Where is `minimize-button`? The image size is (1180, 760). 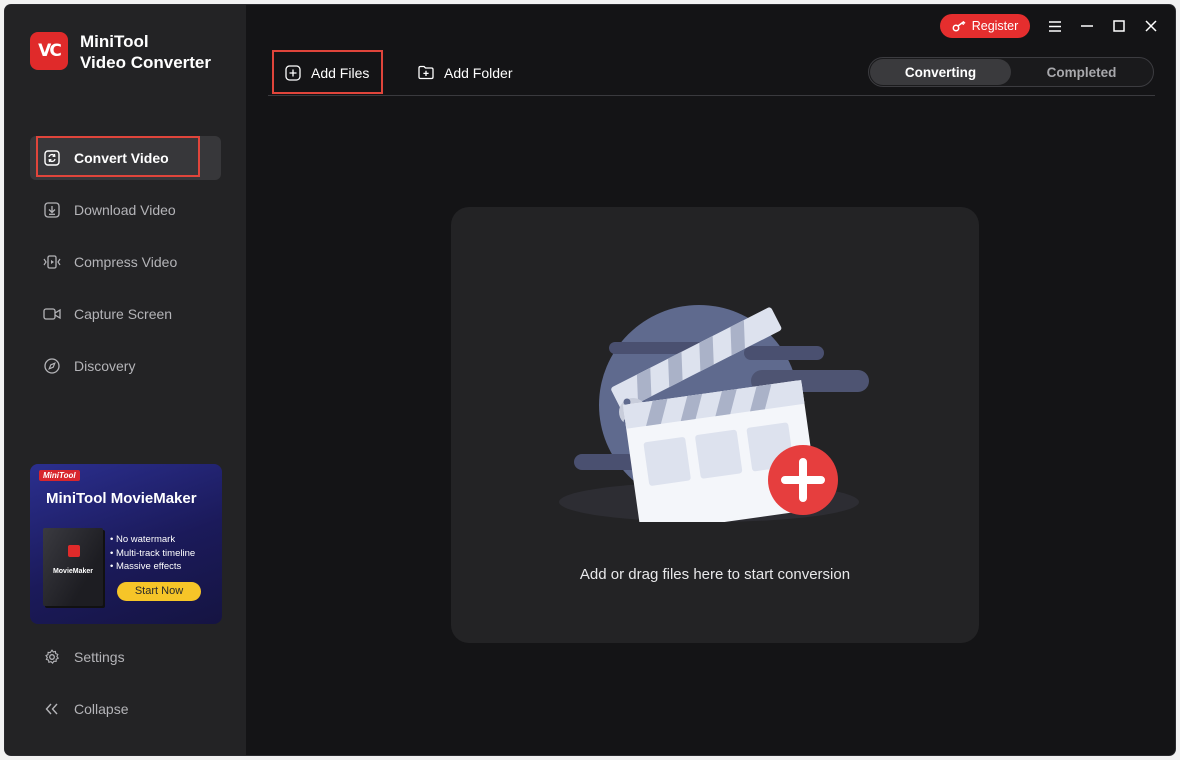
minimize-button is located at coordinates (1087, 26).